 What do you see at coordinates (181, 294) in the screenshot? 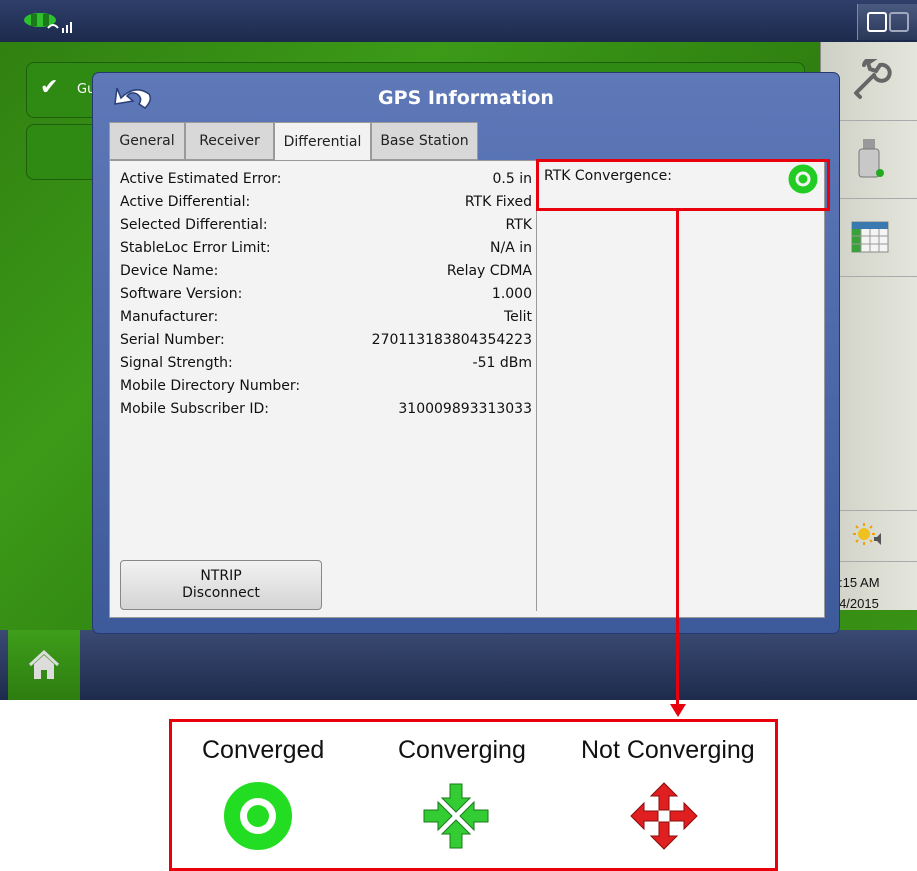
I see `info-label: Software Version:` at bounding box center [181, 294].